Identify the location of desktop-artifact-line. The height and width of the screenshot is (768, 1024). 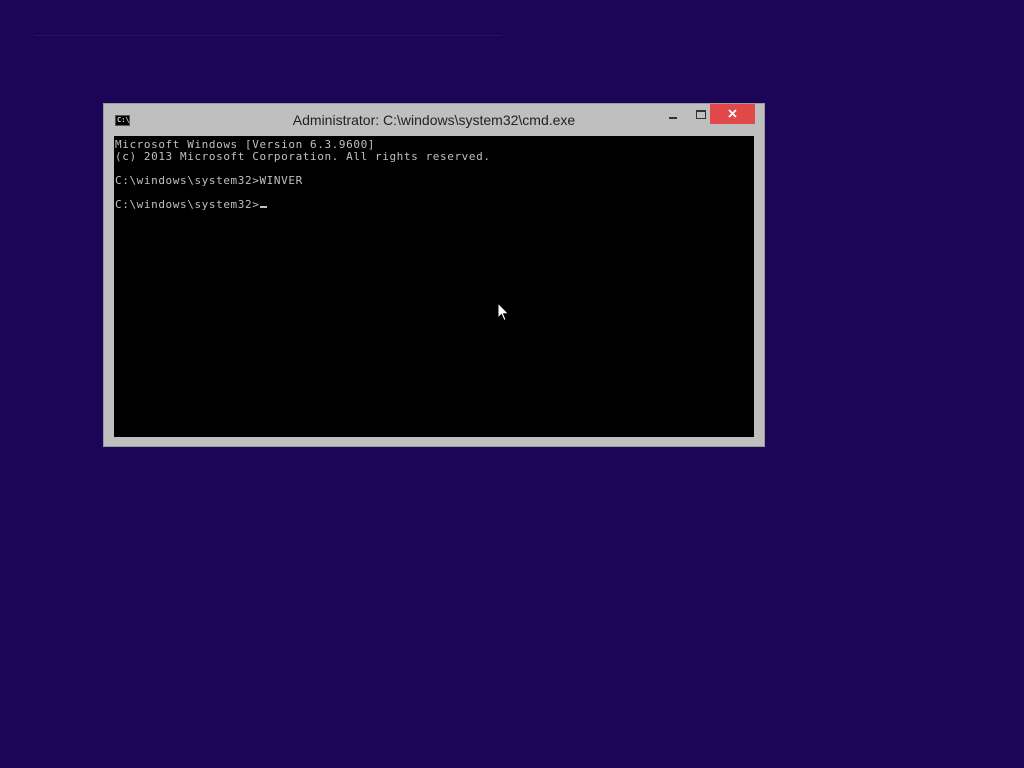
(268, 35).